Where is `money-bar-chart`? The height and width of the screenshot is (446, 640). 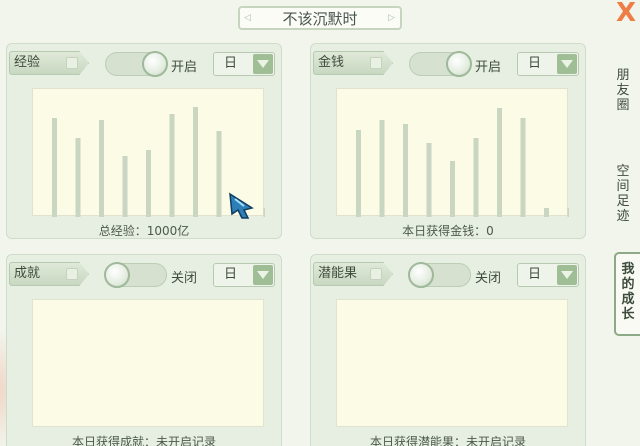 money-bar-chart is located at coordinates (462, 162).